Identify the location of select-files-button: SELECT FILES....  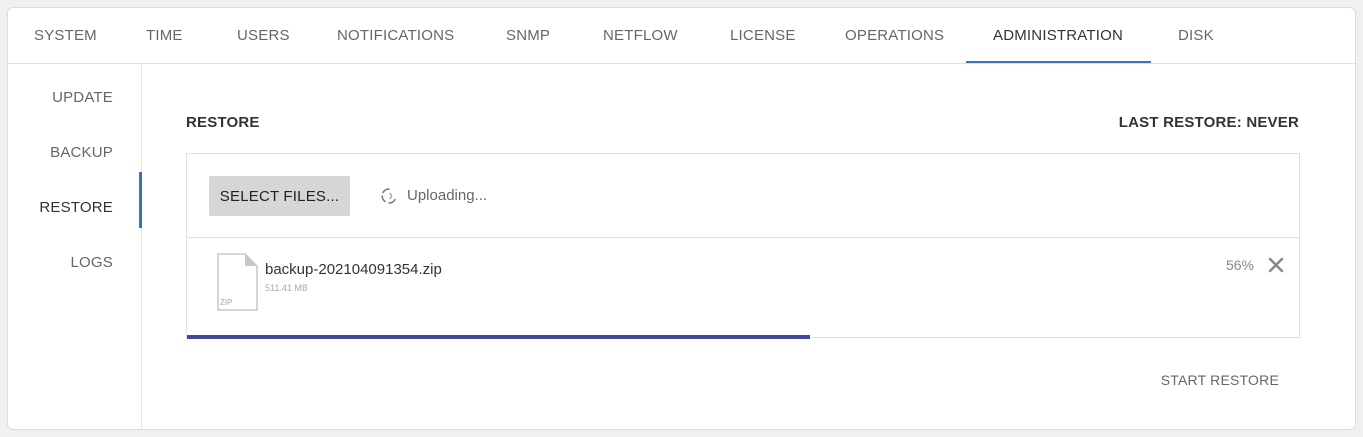
(279, 196).